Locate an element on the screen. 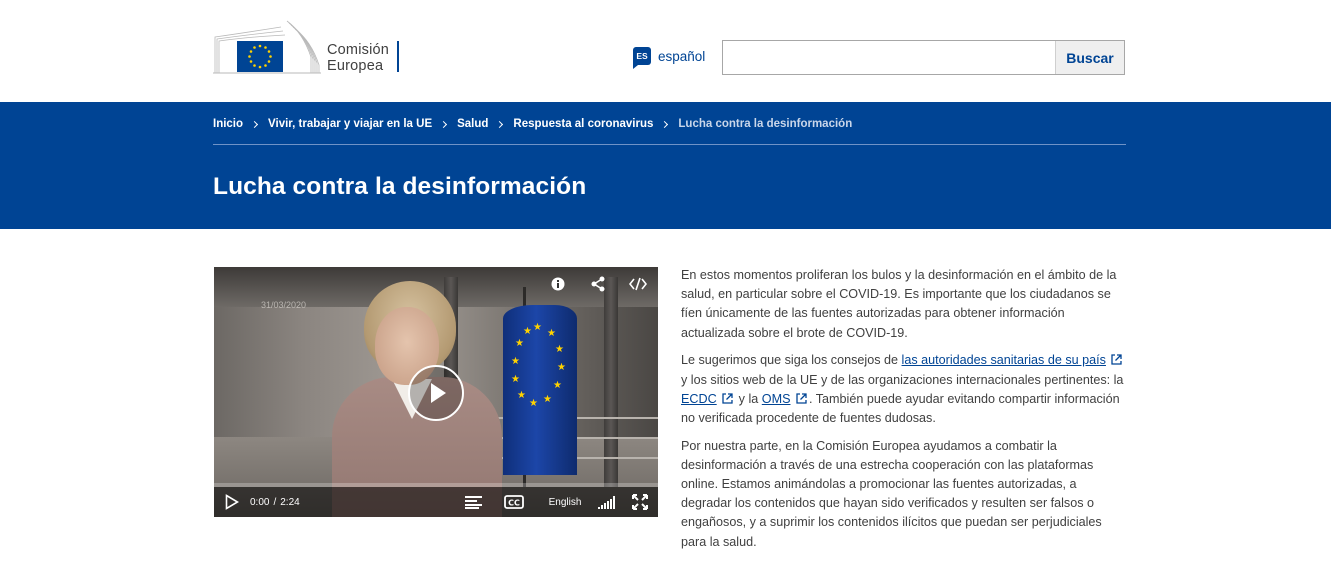 Image resolution: width=1331 pixels, height=588 pixels. search-input is located at coordinates (889, 57).